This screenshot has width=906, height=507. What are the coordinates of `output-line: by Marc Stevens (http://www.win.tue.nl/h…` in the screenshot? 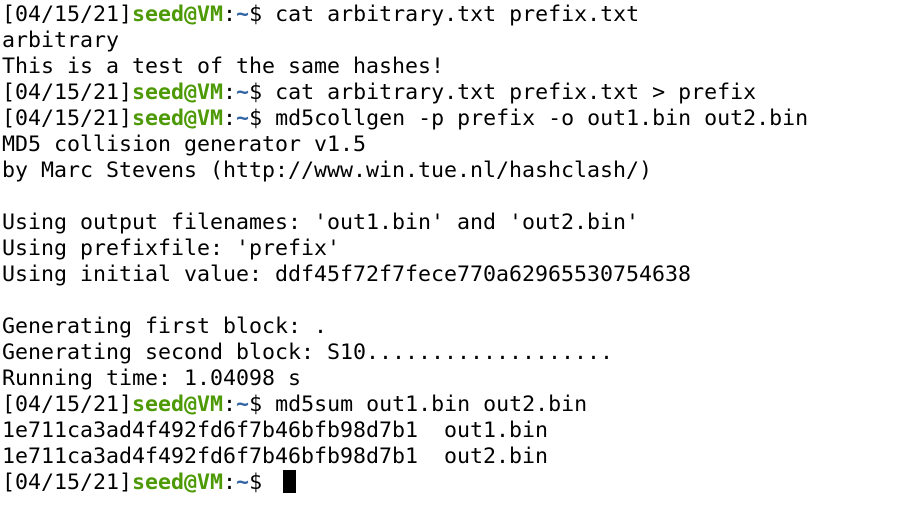 It's located at (327, 170).